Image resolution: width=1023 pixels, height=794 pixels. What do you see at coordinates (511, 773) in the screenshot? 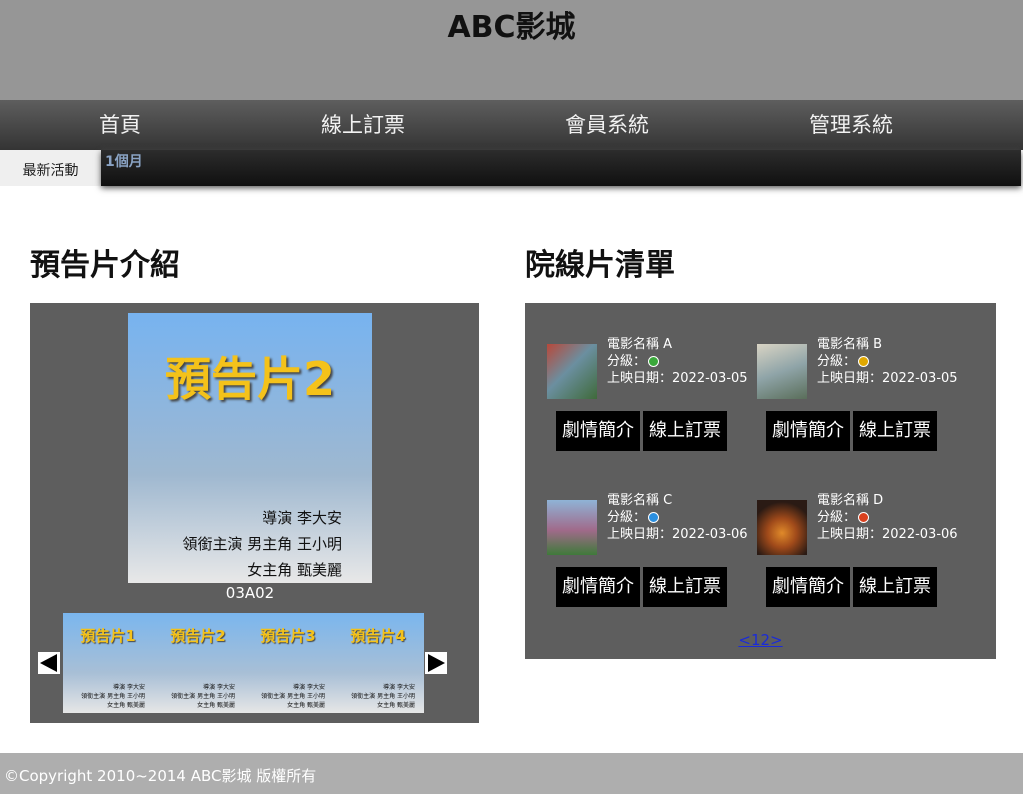
I see `site-footer: ©Copyright 2010~2014 ABC影城 版權所有` at bounding box center [511, 773].